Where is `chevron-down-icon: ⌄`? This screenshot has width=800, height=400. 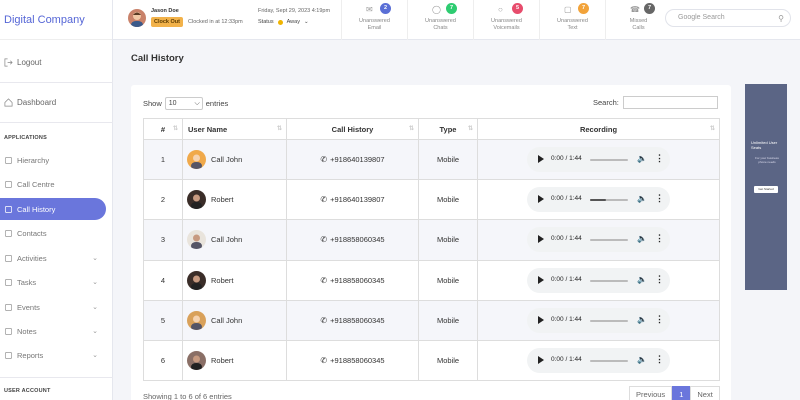
chevron-down-icon: ⌄ is located at coordinates (95, 282).